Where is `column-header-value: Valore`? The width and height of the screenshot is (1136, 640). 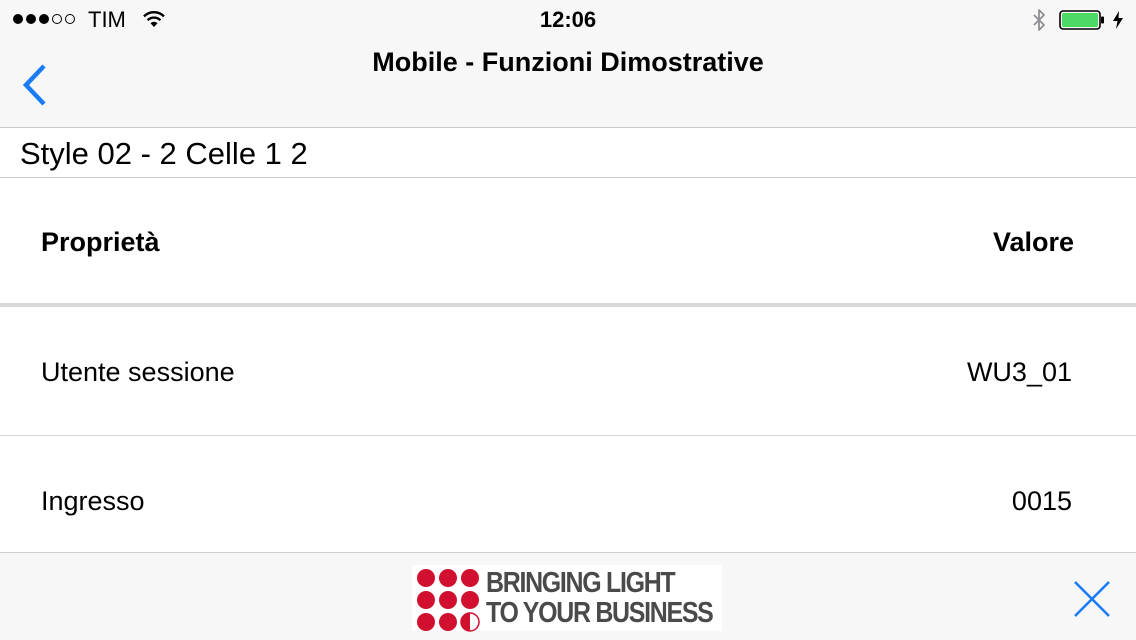 column-header-value: Valore is located at coordinates (1033, 242).